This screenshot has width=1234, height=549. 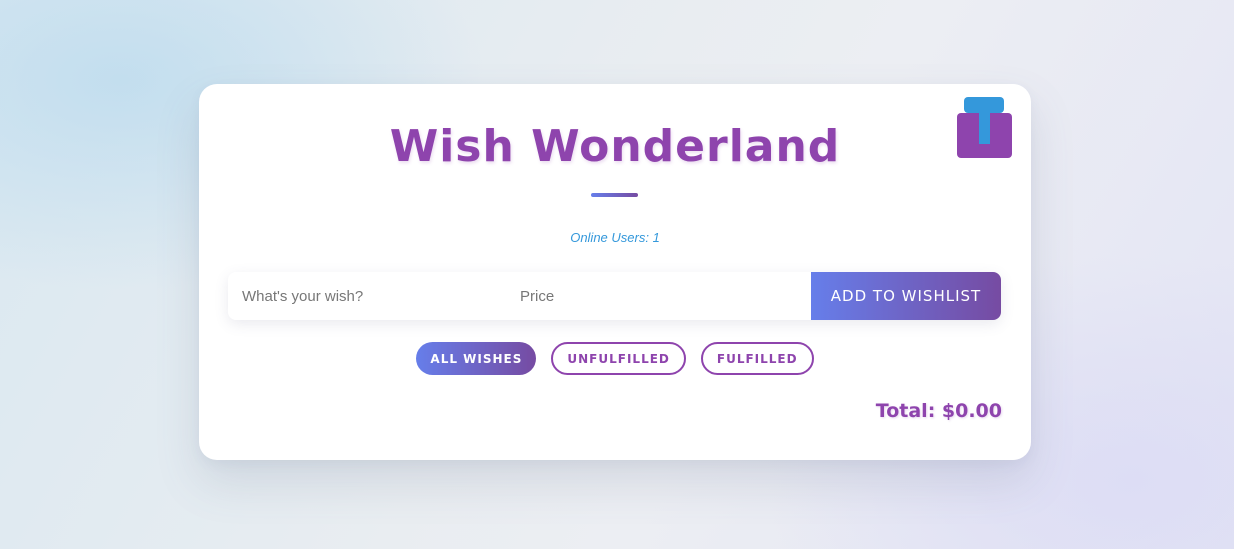 What do you see at coordinates (367, 296) in the screenshot?
I see `wish-input` at bounding box center [367, 296].